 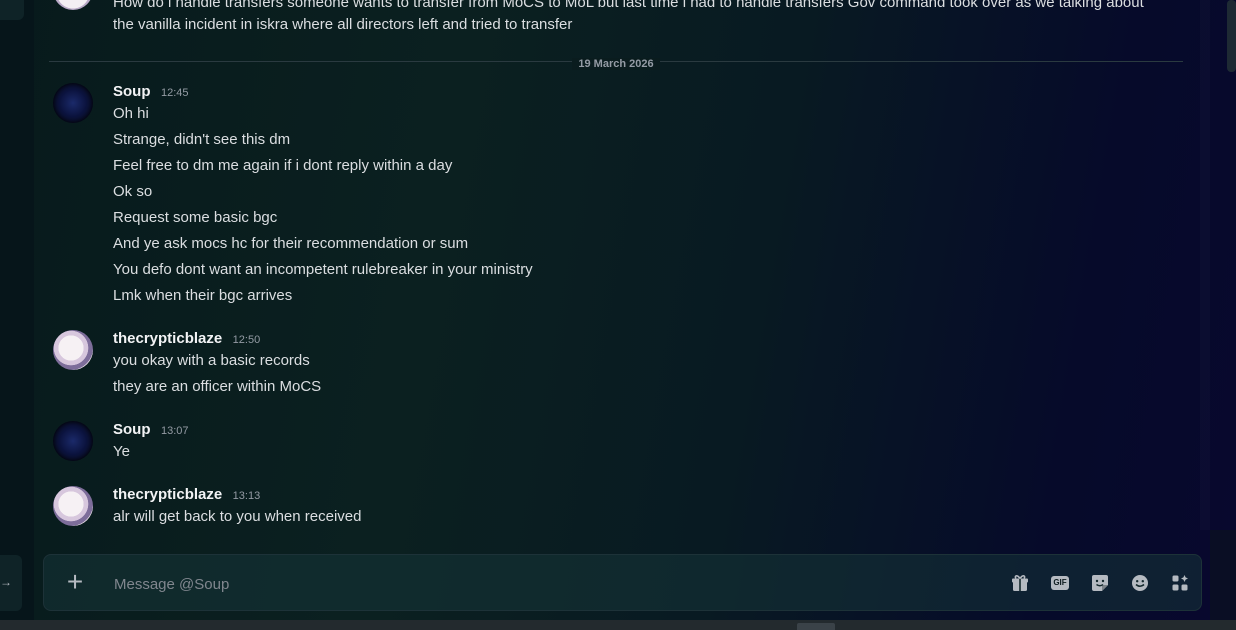 I want to click on date-divider-label: 19 March 2026, so click(x=616, y=64).